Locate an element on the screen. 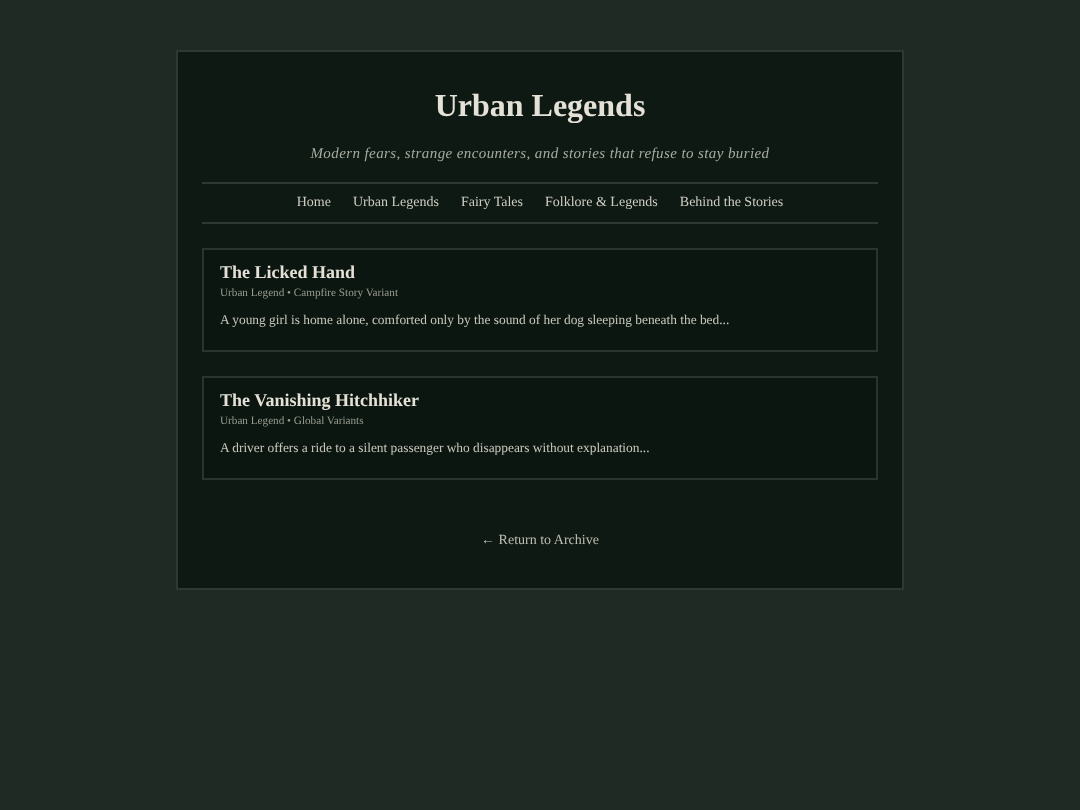 The image size is (1080, 810). story-title: The Licked Hand is located at coordinates (540, 272).